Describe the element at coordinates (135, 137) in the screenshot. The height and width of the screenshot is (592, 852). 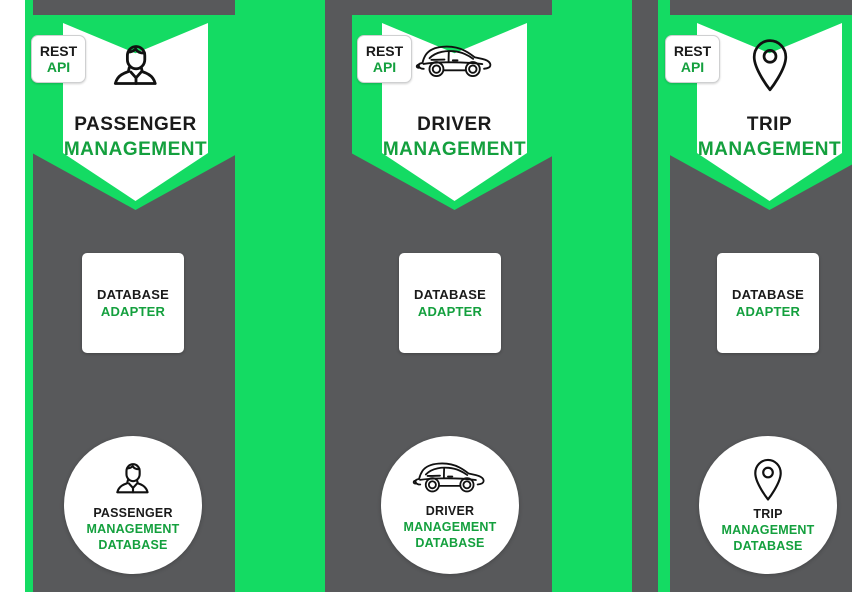
I see `service-passenger-labels: PASSENGER MANAGEMENT` at that location.